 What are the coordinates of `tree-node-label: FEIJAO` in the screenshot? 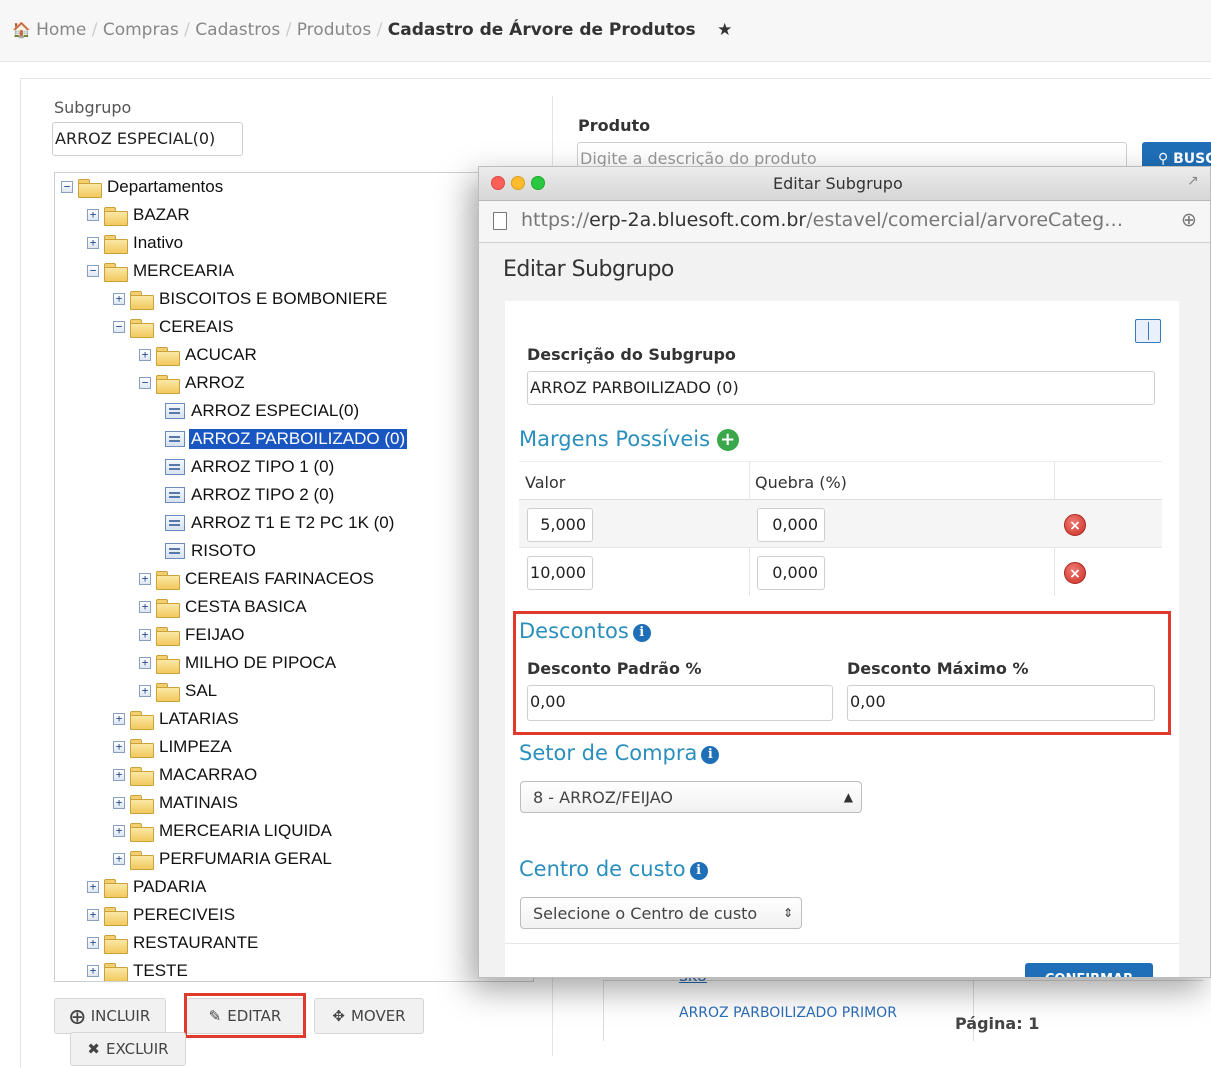 It's located at (215, 635).